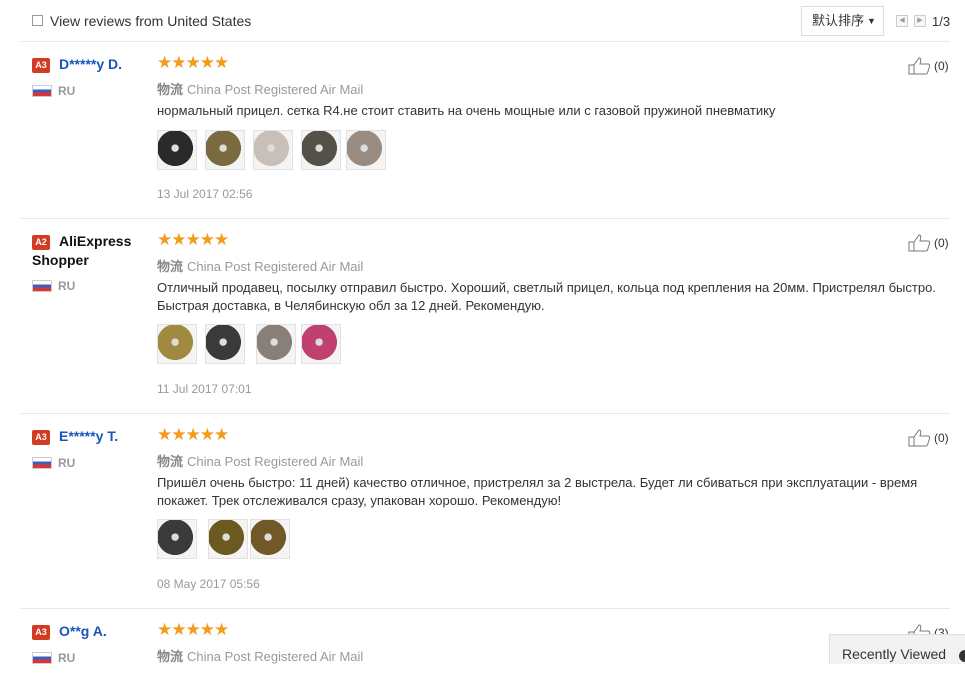  I want to click on expand-arrow-icon, so click(962, 656).